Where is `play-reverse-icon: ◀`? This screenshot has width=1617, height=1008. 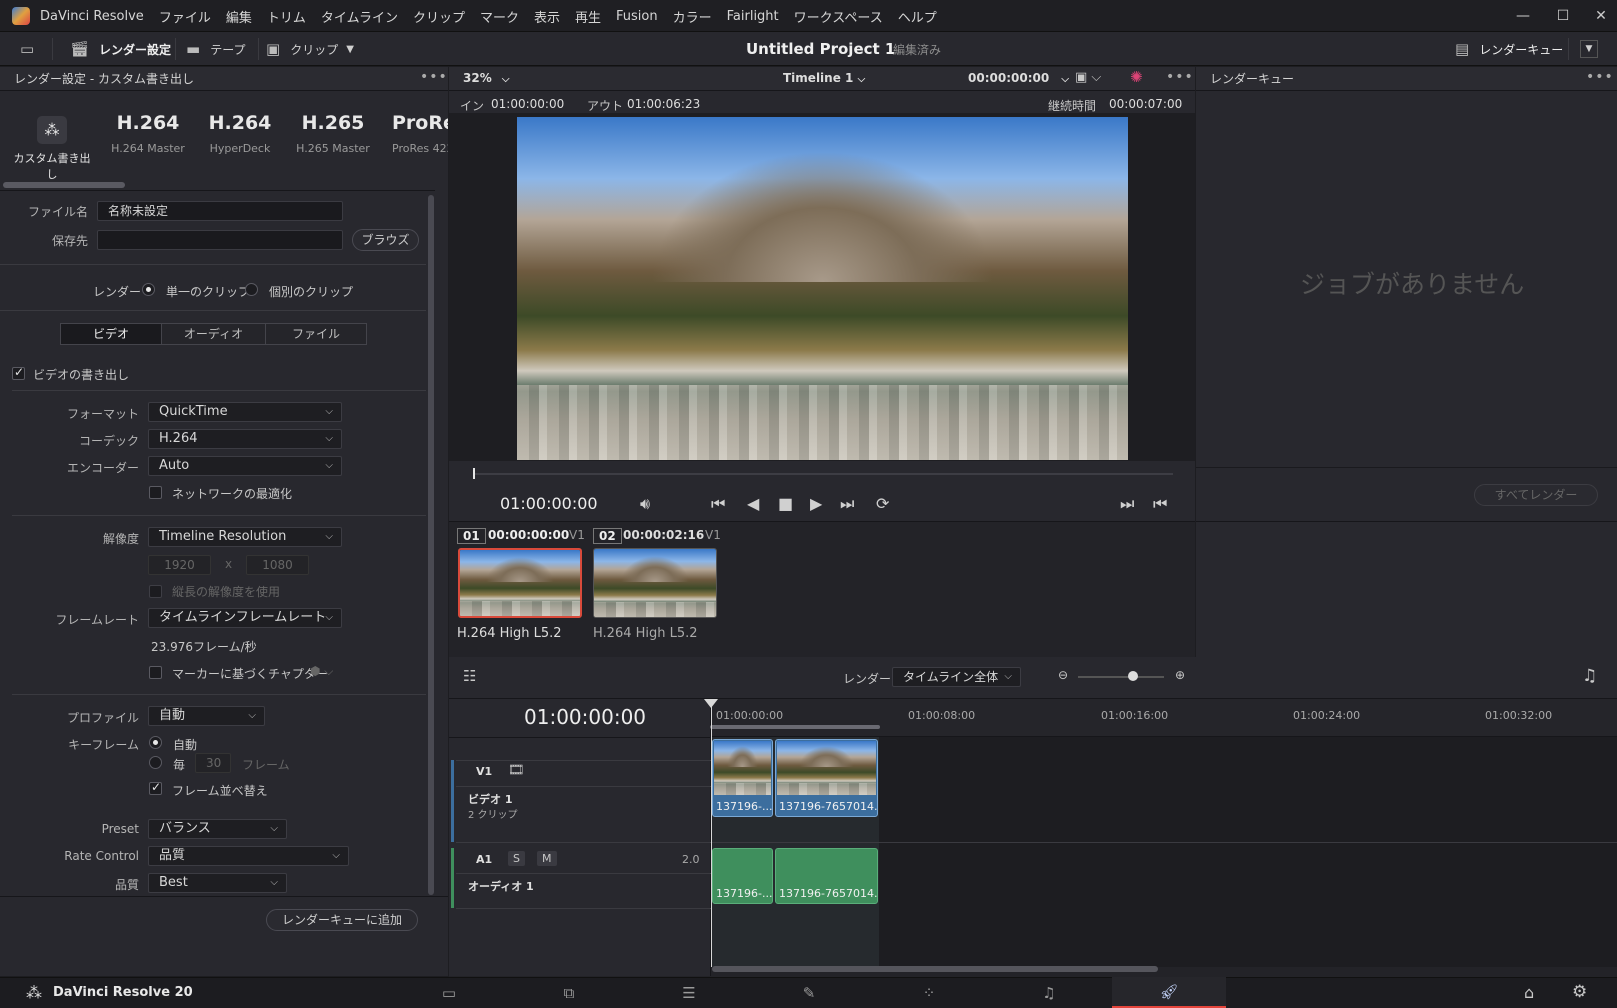
play-reverse-icon: ◀ is located at coordinates (753, 503).